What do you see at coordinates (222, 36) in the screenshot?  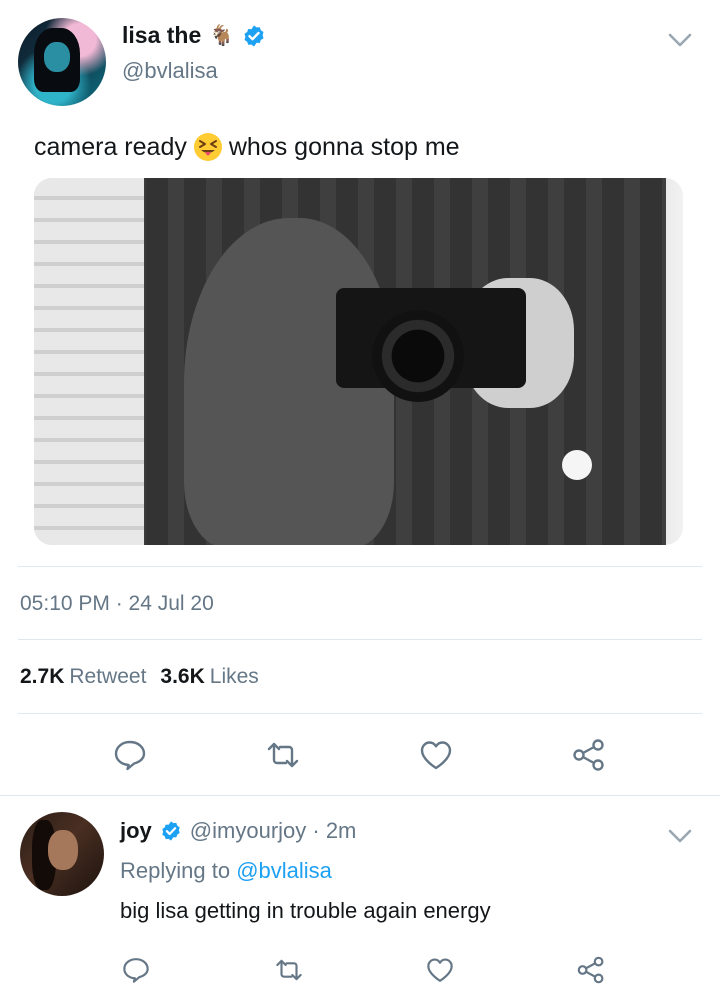 I see `goat-emoji: 🐐` at bounding box center [222, 36].